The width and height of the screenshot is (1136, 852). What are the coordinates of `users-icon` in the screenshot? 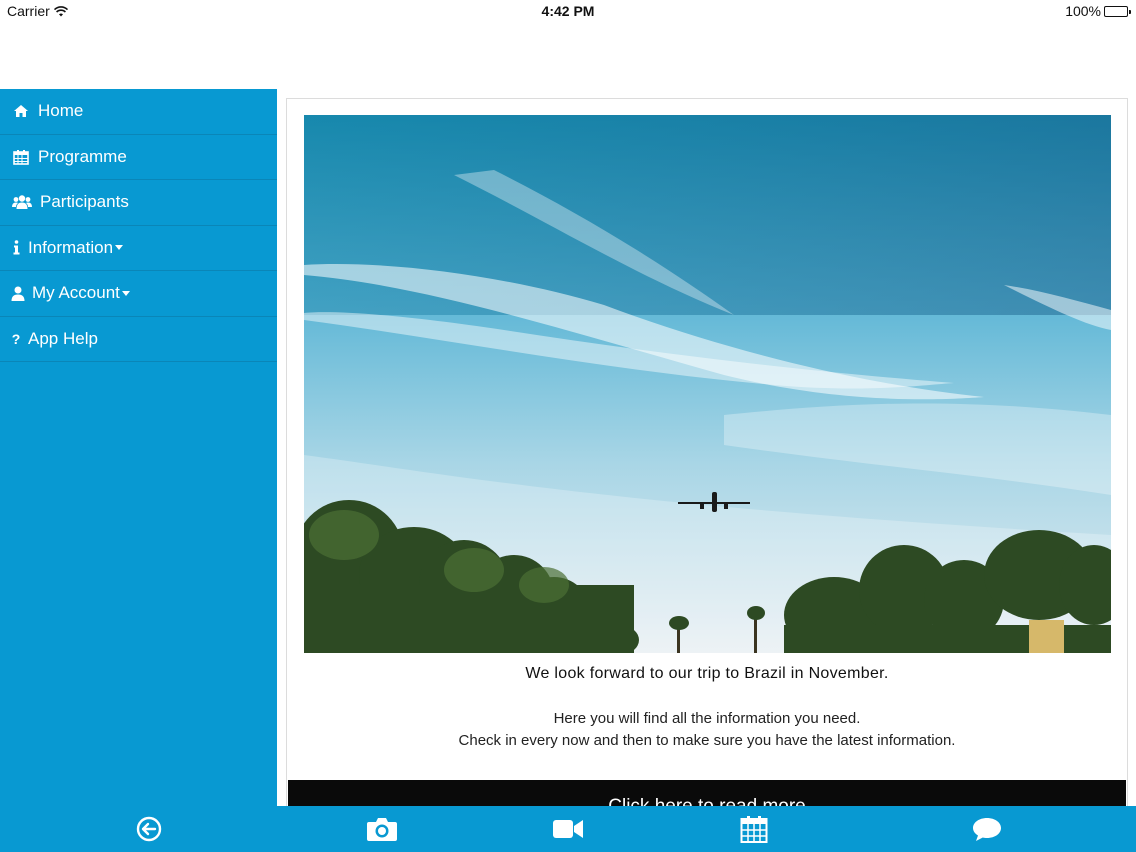 It's located at (22, 202).